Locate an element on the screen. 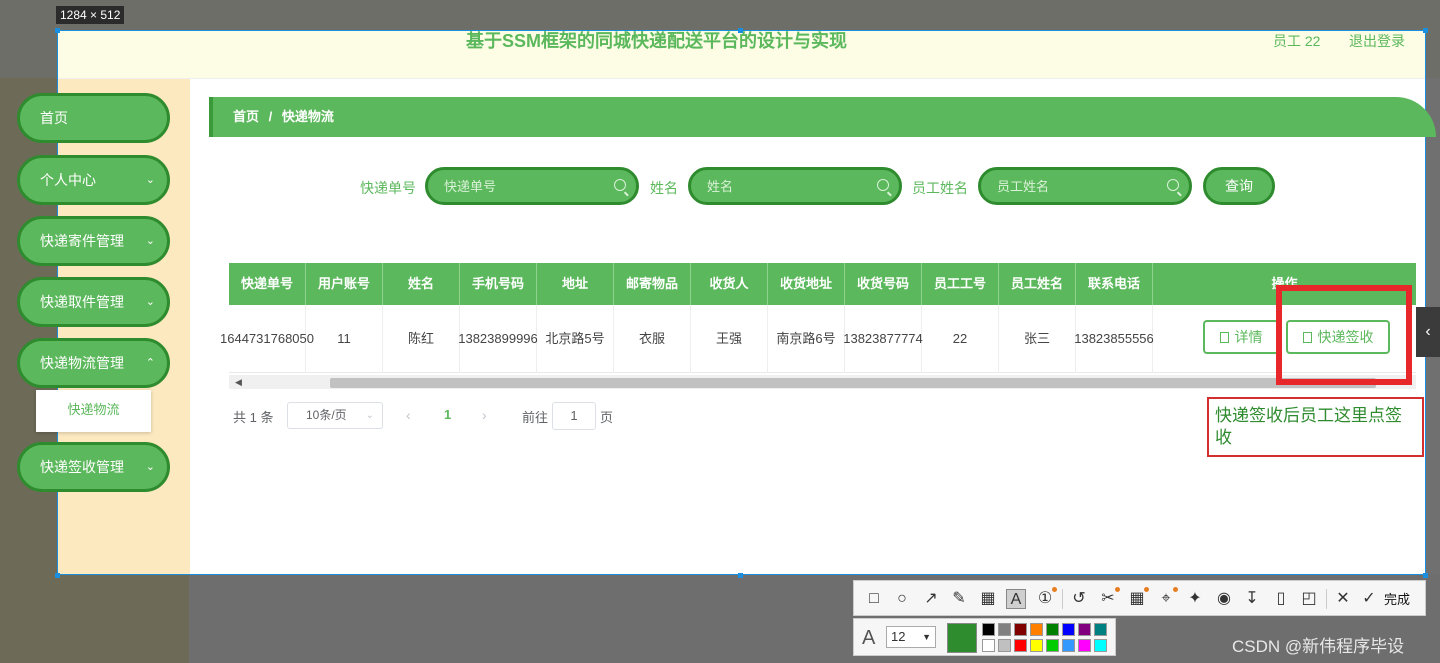  sidebar-item-label: 快递取件管理 is located at coordinates (82, 302).